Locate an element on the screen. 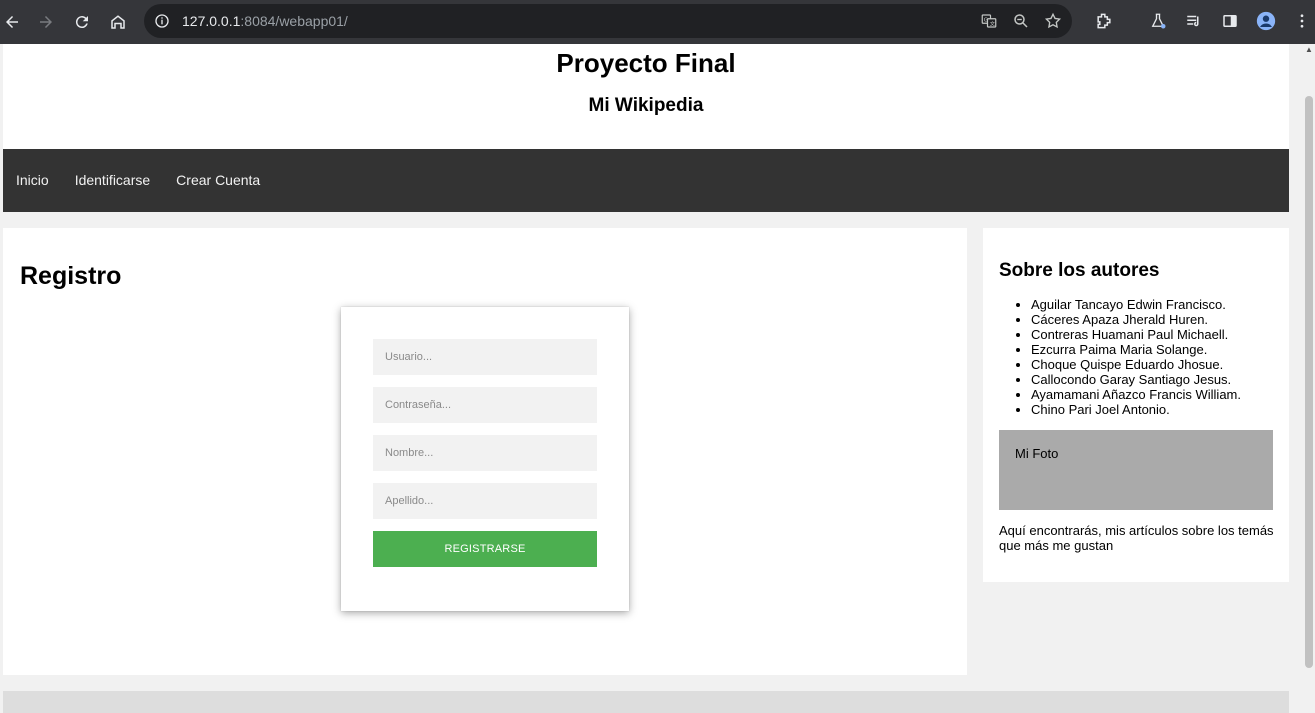 The image size is (1315, 713). usuario-input is located at coordinates (485, 357).